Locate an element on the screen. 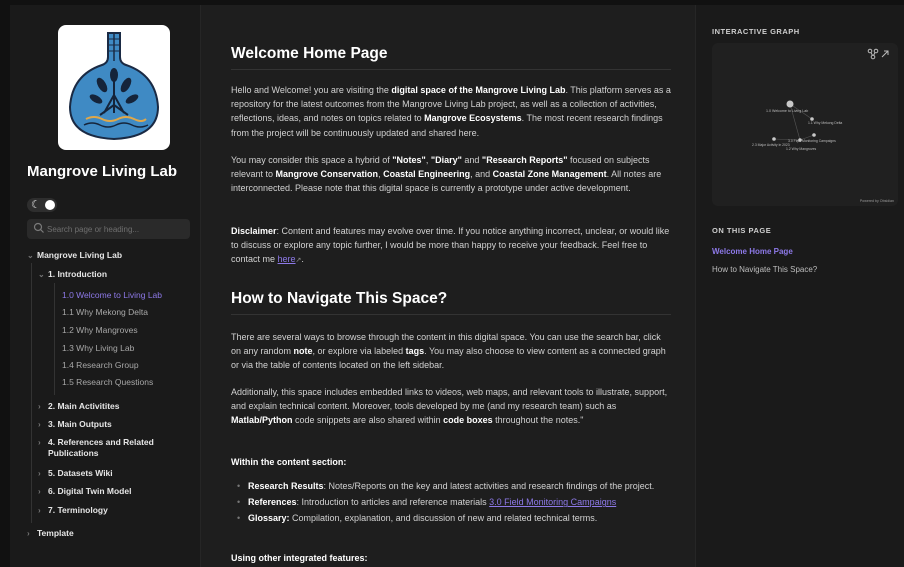 Image resolution: width=904 pixels, height=567 pixels. site-logo is located at coordinates (114, 87).